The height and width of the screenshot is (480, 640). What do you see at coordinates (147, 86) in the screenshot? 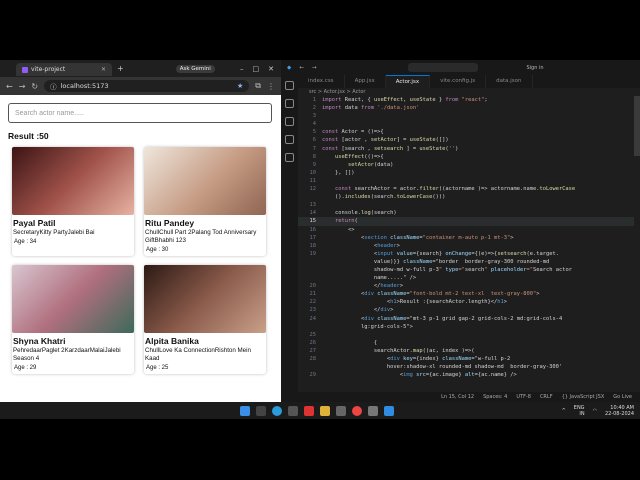
I see `url-field: ⓘ localhost:5173 ★` at bounding box center [147, 86].